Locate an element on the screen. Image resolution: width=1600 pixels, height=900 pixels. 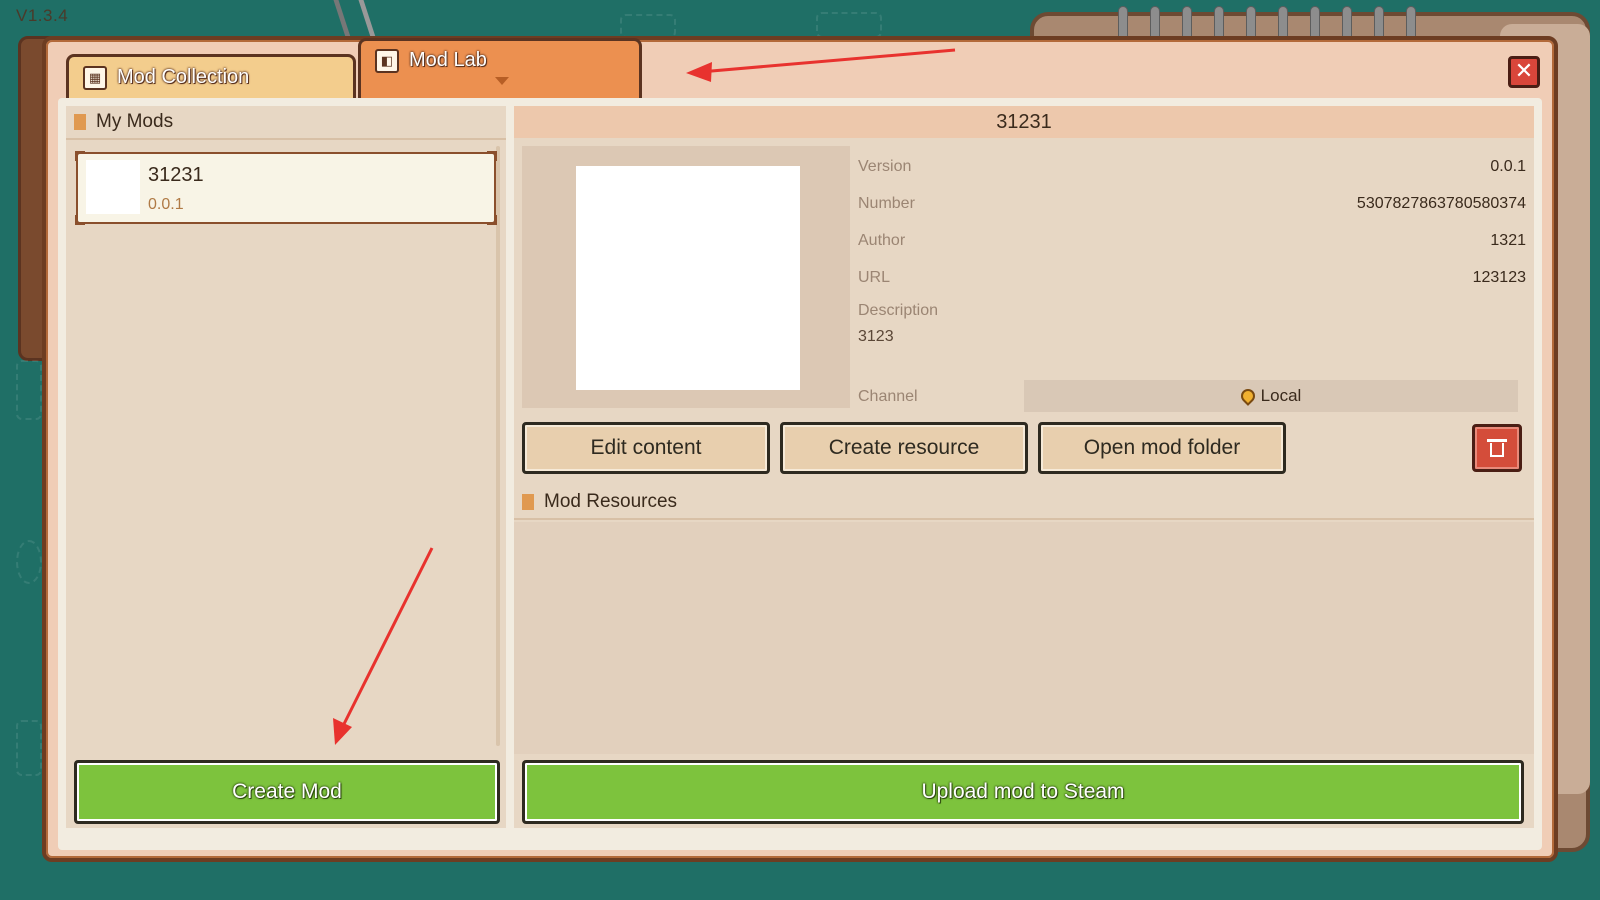
version-label: V1.3.4 is located at coordinates (42, 15).